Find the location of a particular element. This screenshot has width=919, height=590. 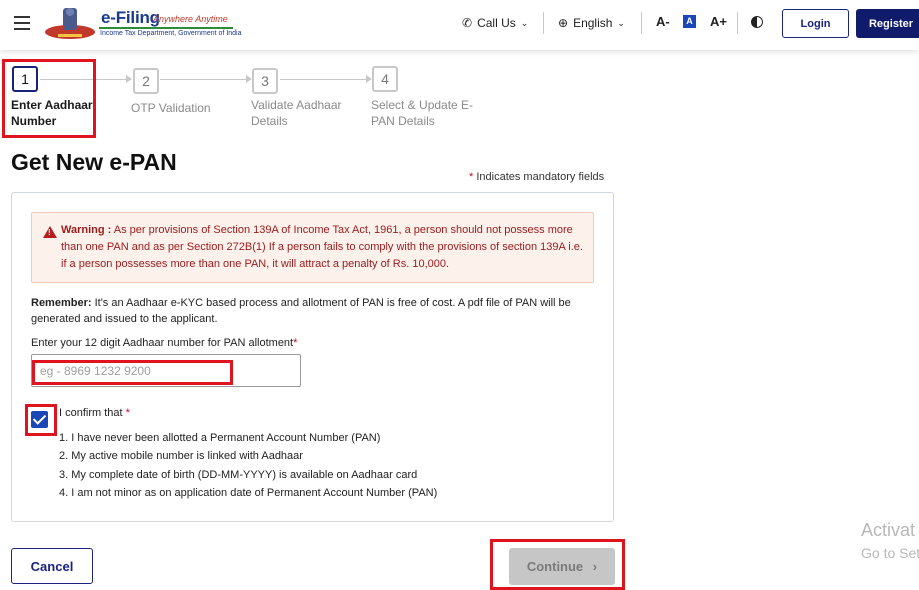

step-2-number: 2 is located at coordinates (146, 81).